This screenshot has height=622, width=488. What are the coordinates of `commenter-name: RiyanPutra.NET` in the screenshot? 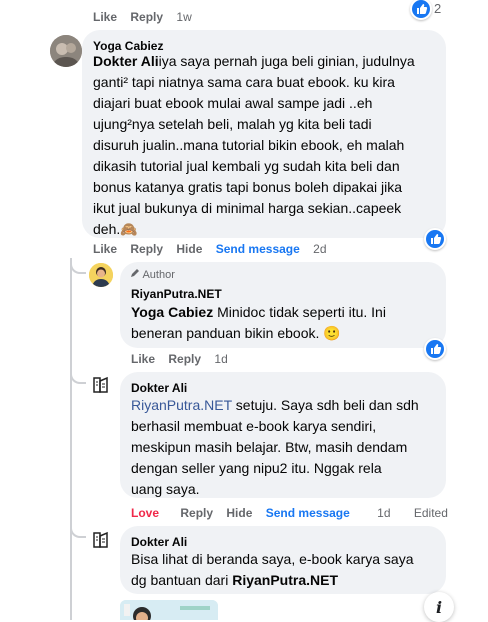 It's located at (176, 294).